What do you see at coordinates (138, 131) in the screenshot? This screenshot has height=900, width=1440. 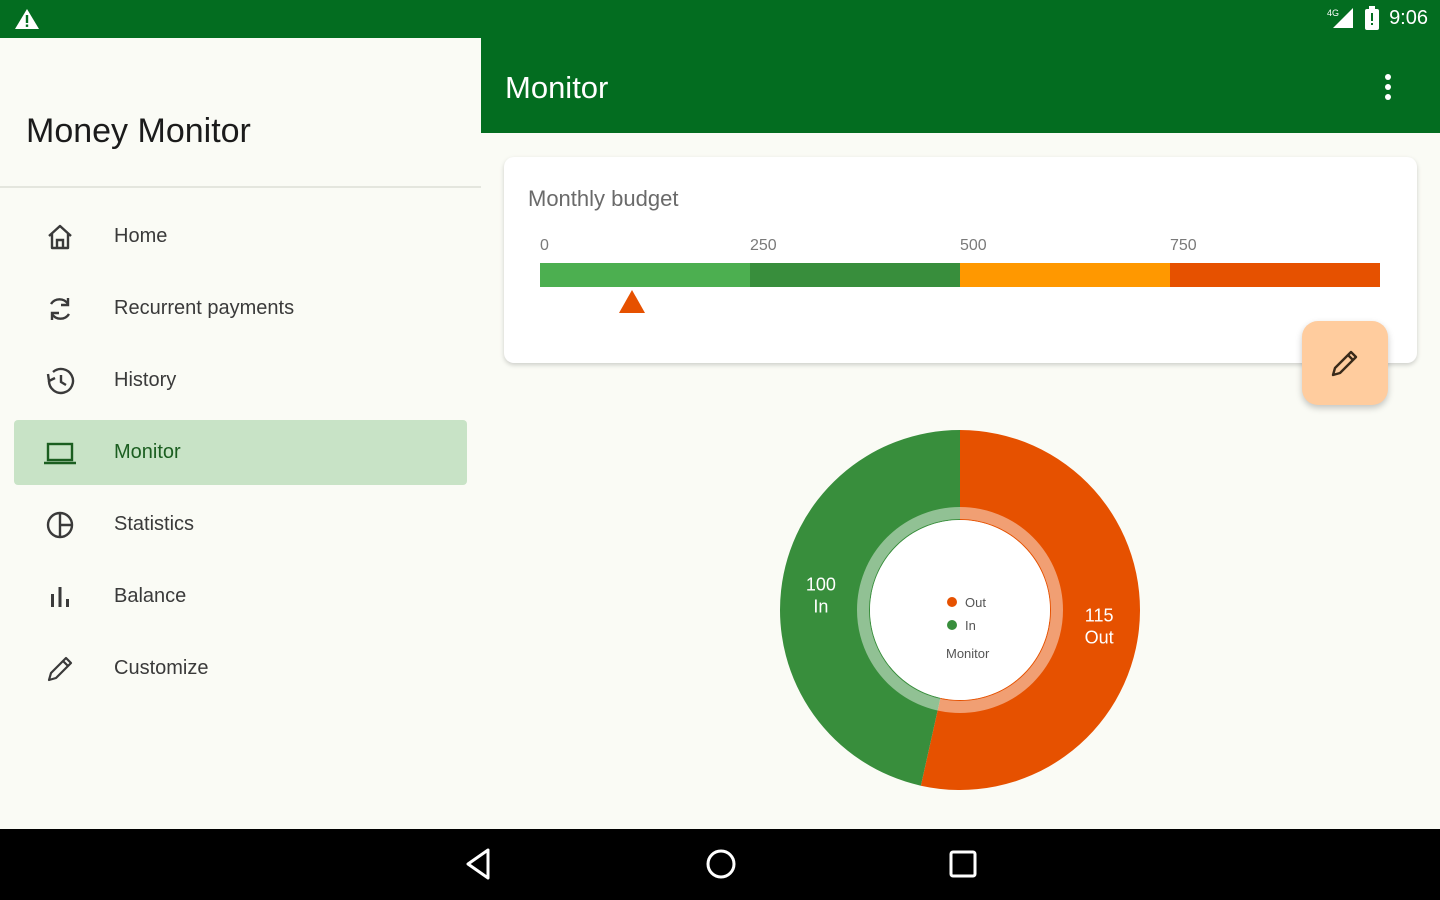 I see `drawer-title: Money Monitor` at bounding box center [138, 131].